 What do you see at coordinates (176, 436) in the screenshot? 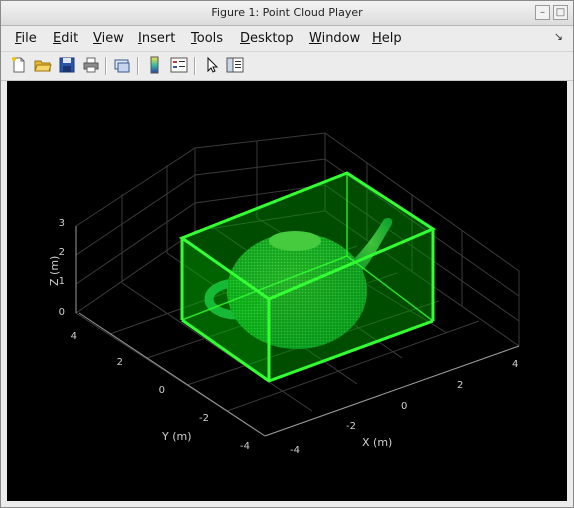
I see `y-axis-label: Y (m)` at bounding box center [176, 436].